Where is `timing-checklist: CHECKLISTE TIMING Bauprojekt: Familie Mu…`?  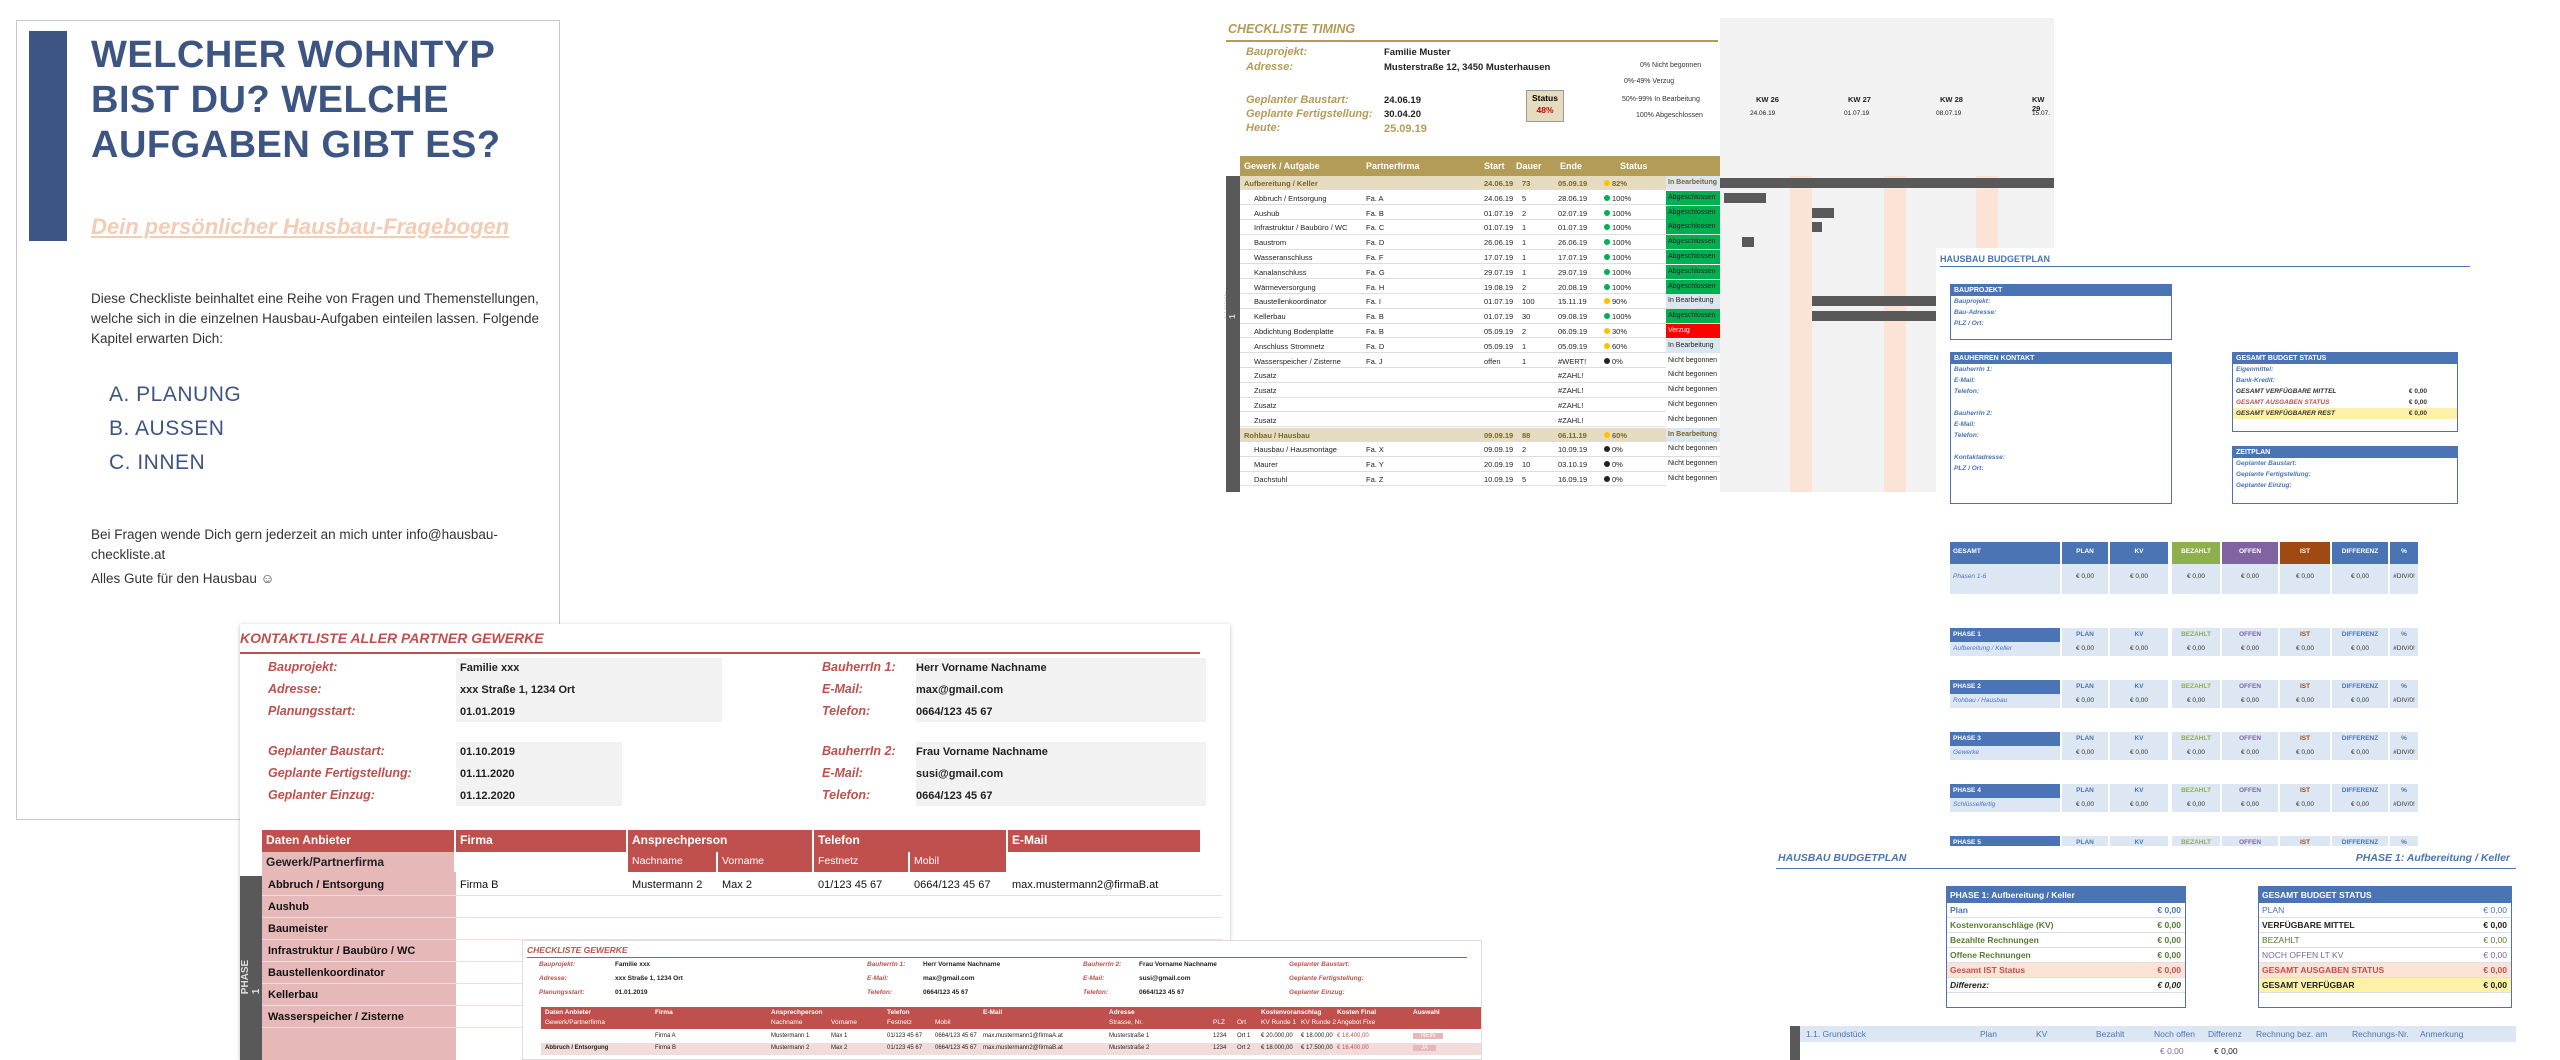
timing-checklist: CHECKLISTE TIMING Bauprojekt: Familie Mu… is located at coordinates (1639, 255).